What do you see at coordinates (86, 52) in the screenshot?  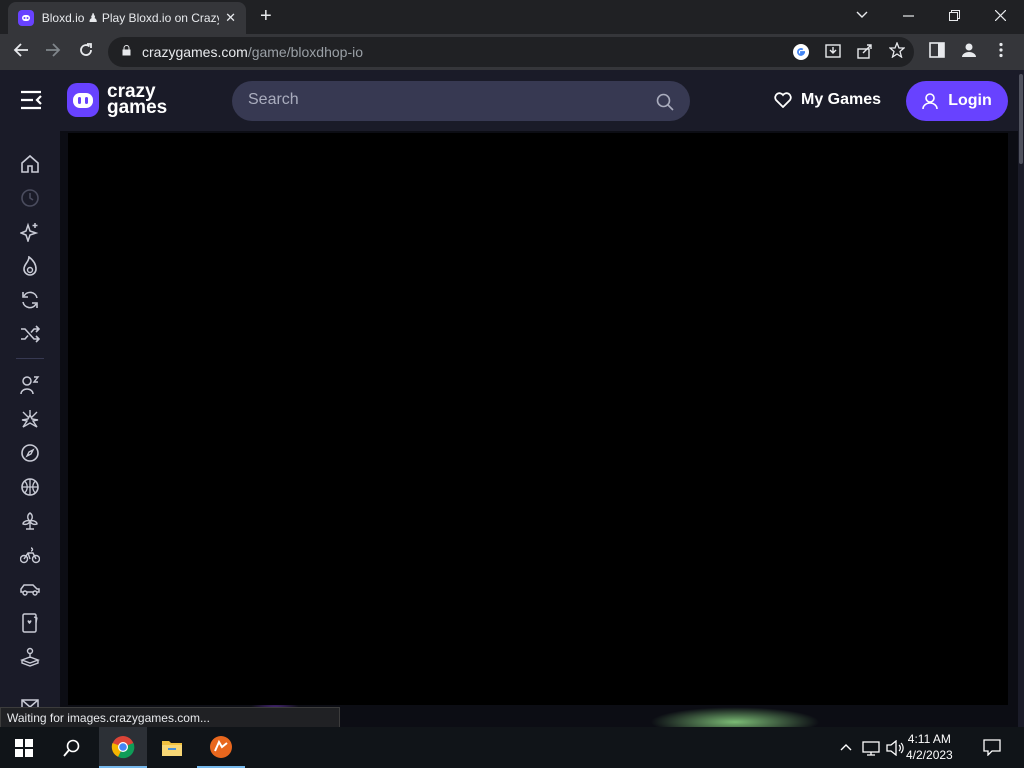 I see `reload-icon` at bounding box center [86, 52].